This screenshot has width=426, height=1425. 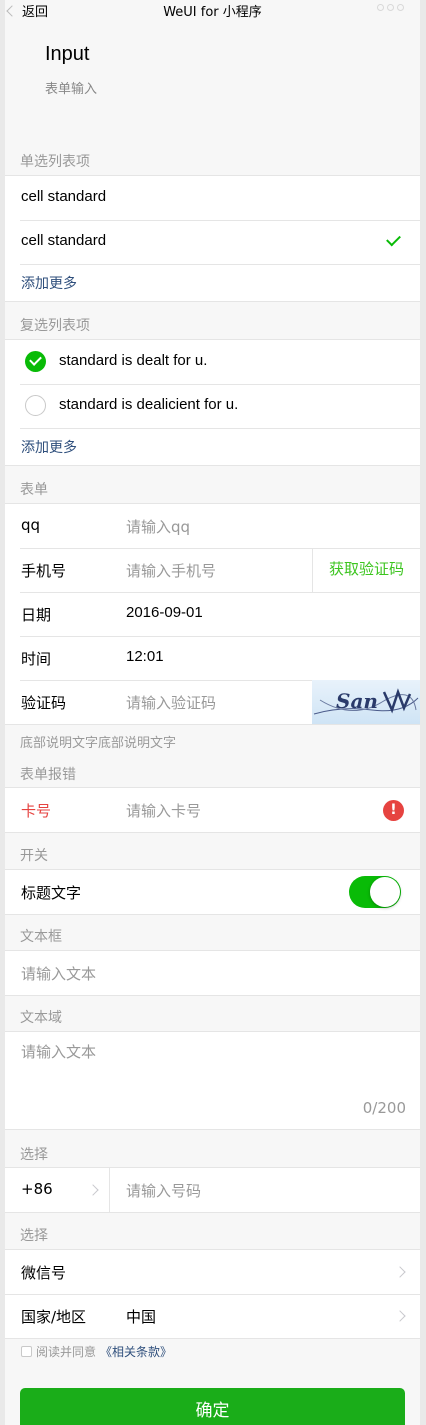 What do you see at coordinates (66, 1352) in the screenshot?
I see `agree-text: 阅读并同意` at bounding box center [66, 1352].